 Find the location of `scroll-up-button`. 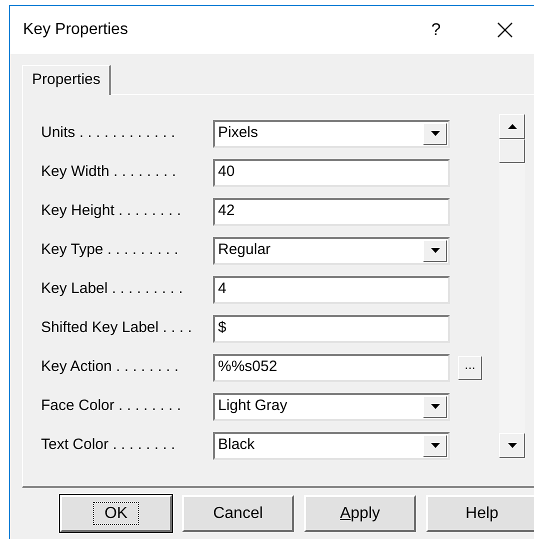

scroll-up-button is located at coordinates (512, 126).